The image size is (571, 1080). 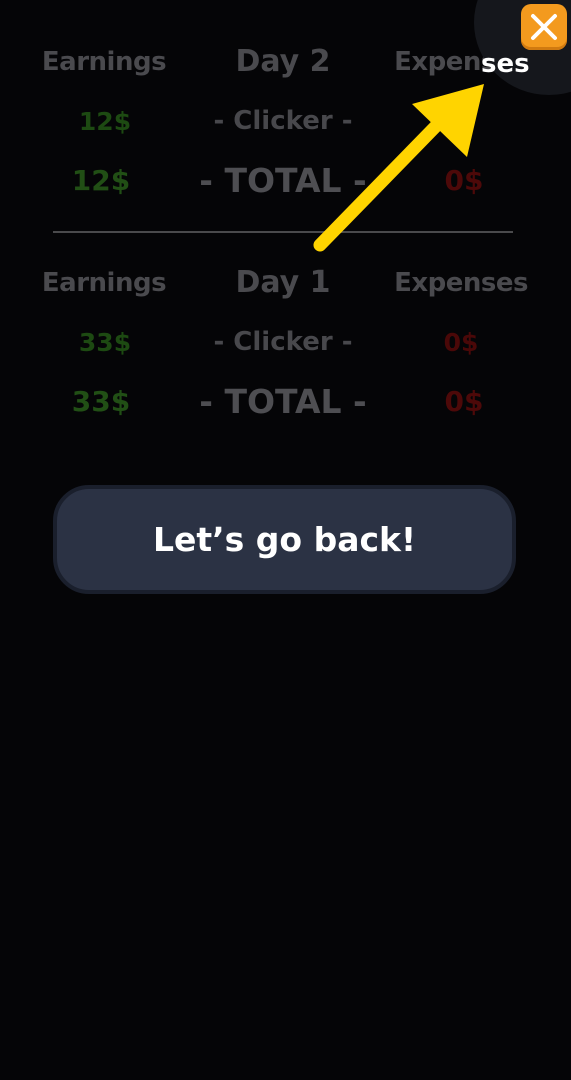 What do you see at coordinates (283, 282) in the screenshot?
I see `day1-title: Day 1` at bounding box center [283, 282].